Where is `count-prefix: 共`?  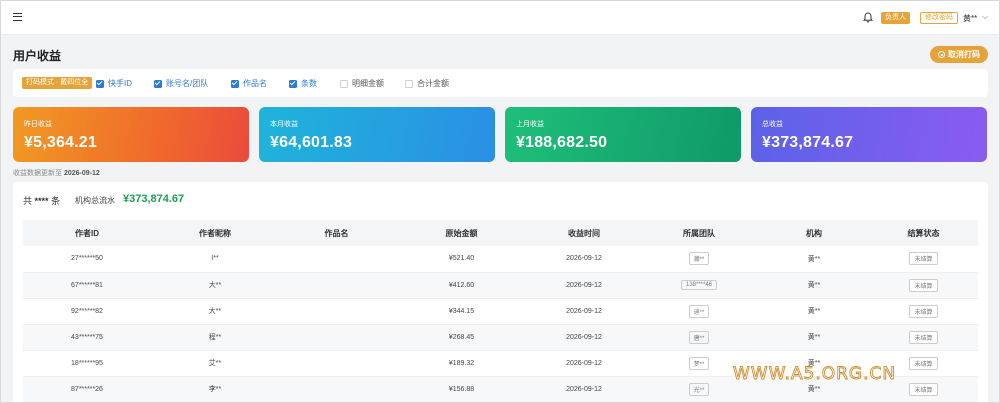 count-prefix: 共 is located at coordinates (28, 201).